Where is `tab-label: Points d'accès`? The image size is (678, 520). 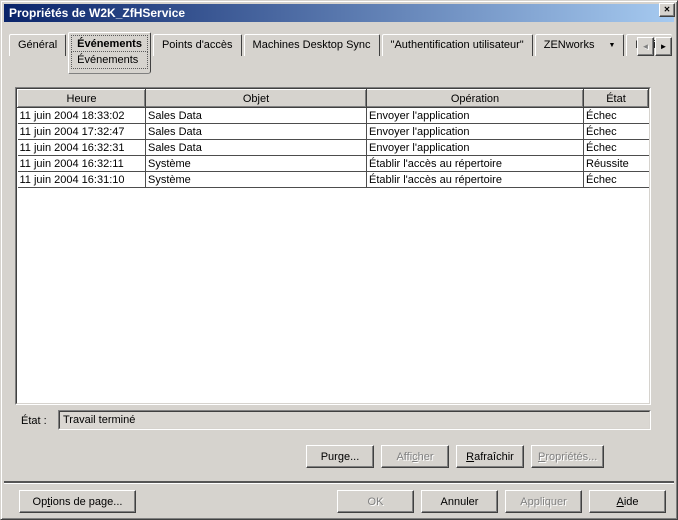
tab-label: Points d'accès is located at coordinates (197, 45).